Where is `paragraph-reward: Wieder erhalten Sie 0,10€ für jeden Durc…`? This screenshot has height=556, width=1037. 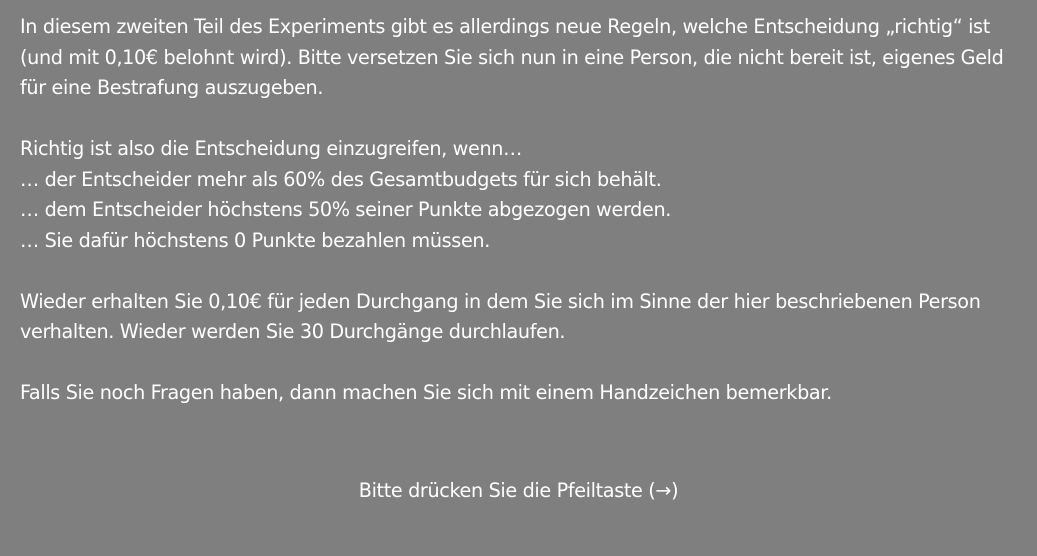
paragraph-reward: Wieder erhalten Sie 0,10€ für jeden Durc… is located at coordinates (500, 316).